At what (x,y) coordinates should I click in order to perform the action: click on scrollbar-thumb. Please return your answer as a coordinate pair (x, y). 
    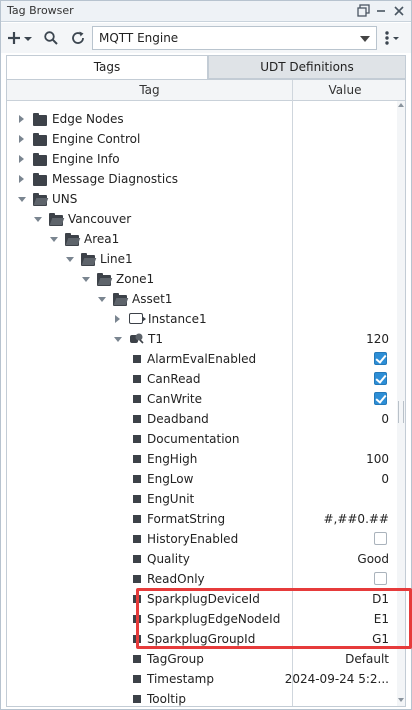
    Looking at the image, I should click on (401, 412).